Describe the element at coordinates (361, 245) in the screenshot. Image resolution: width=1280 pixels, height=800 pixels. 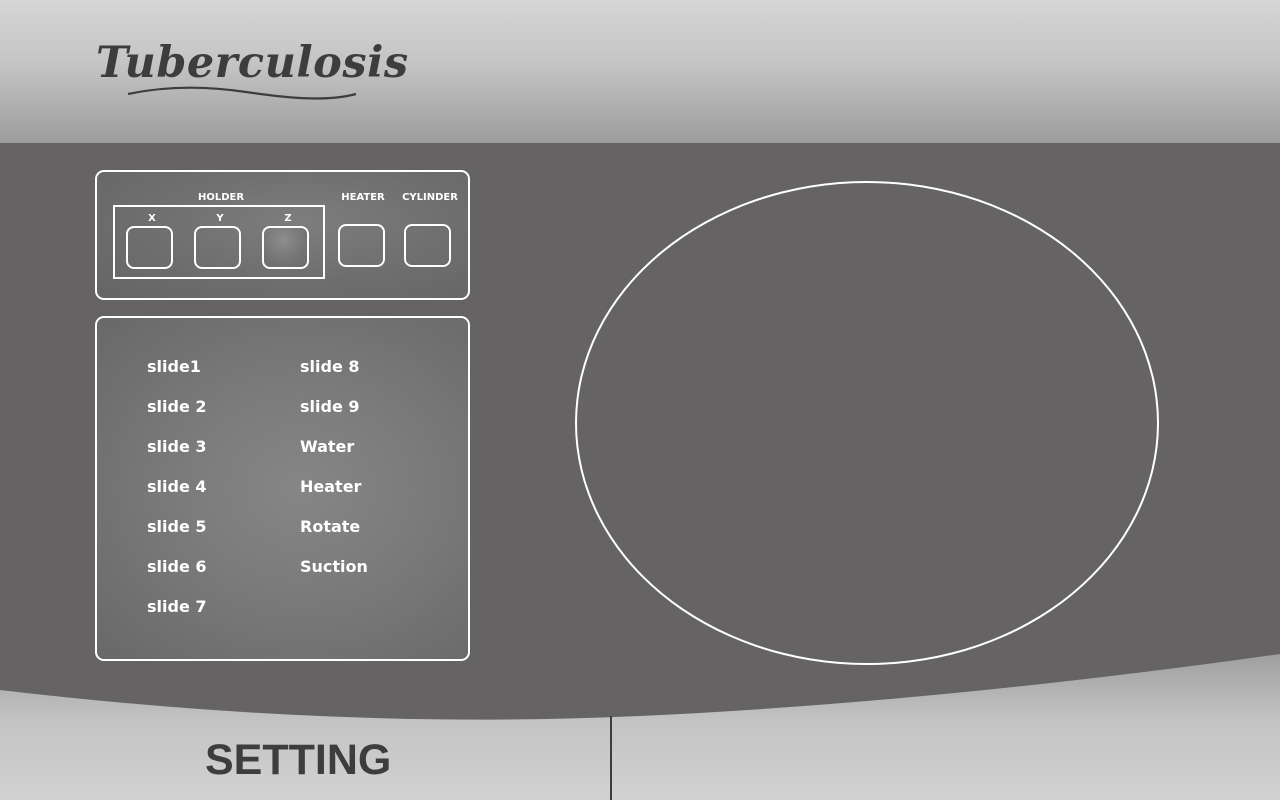
I see `heater-button` at that location.